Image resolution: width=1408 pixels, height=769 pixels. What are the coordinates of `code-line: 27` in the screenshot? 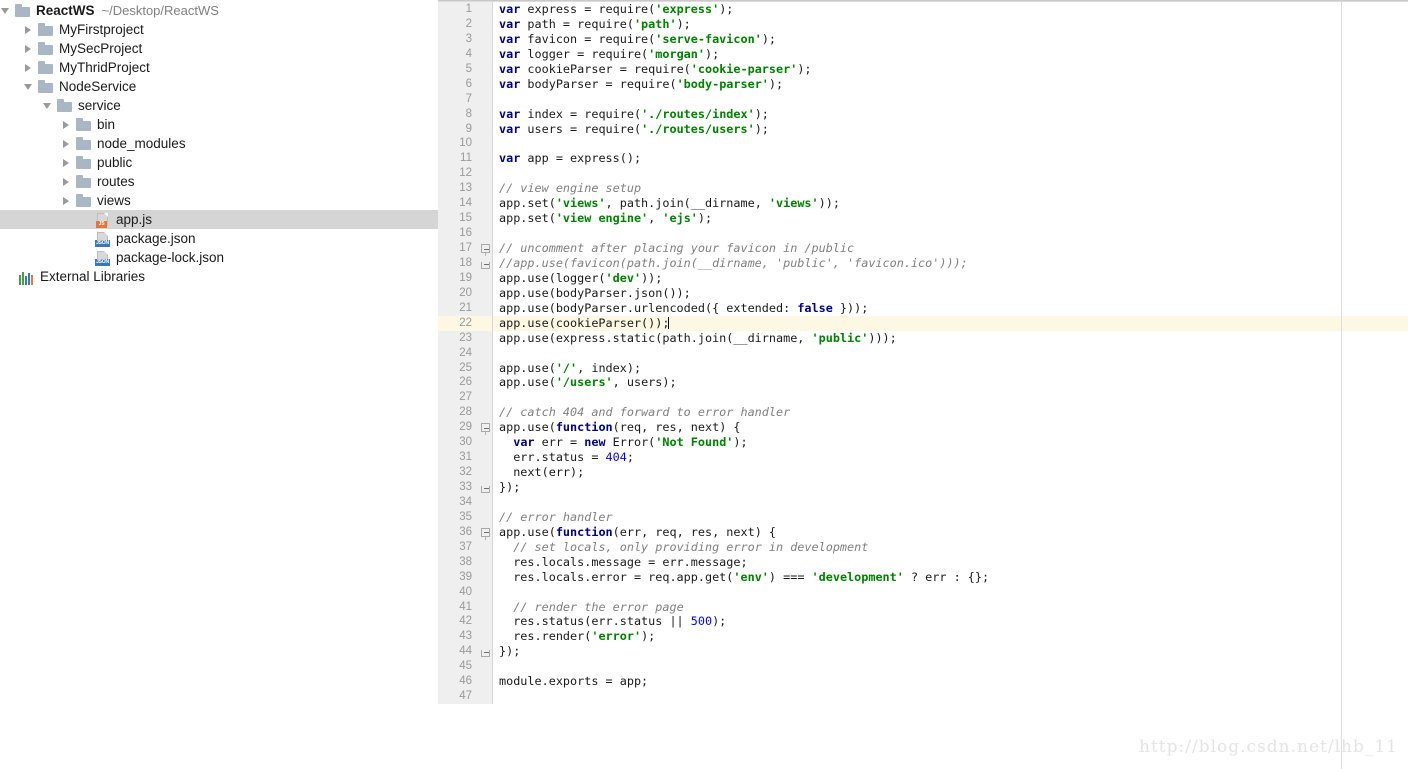 It's located at (923, 398).